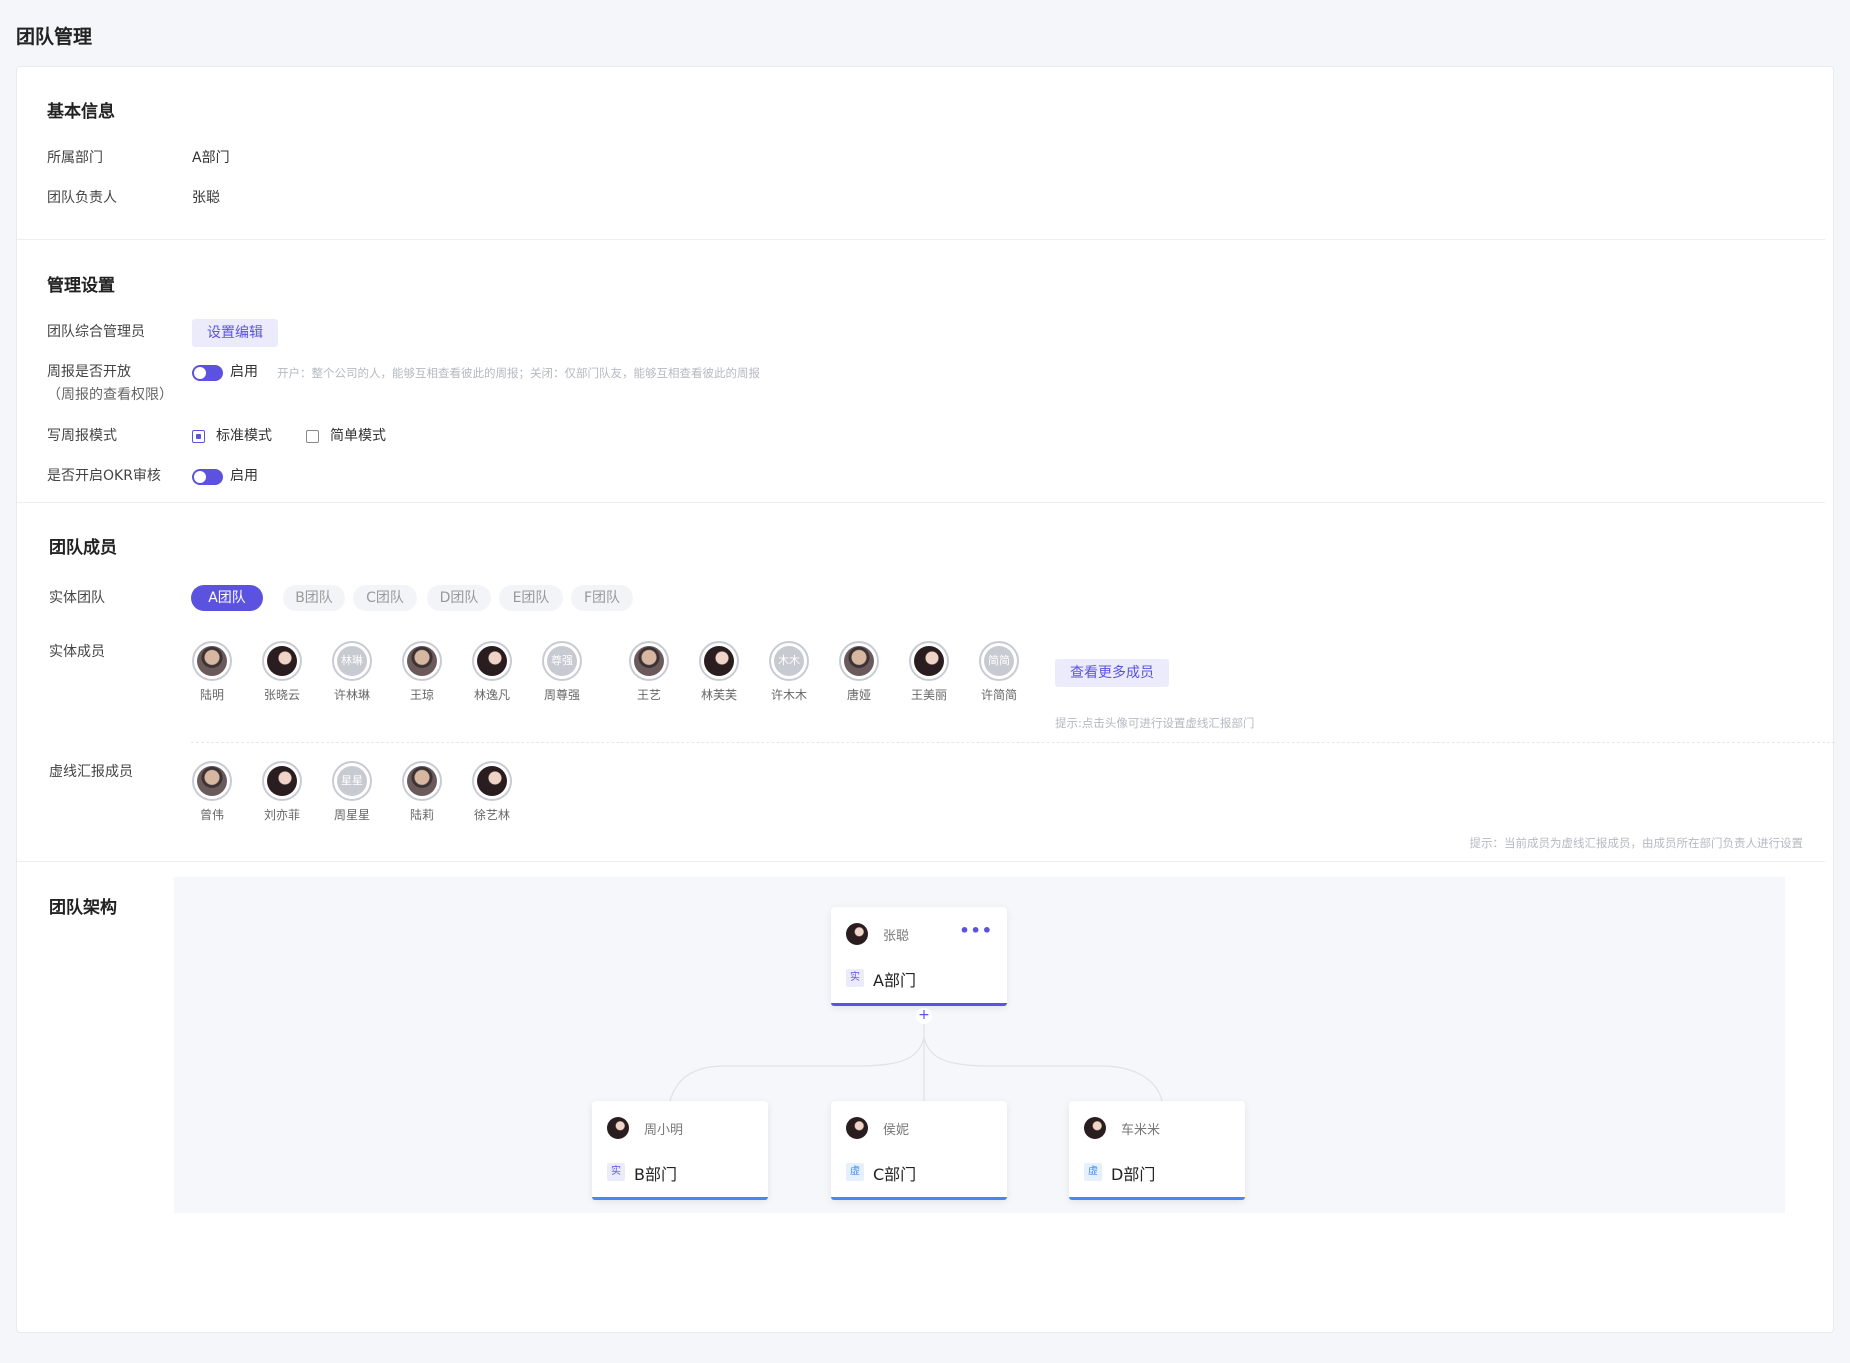  I want to click on org-node-child: 车米米 虚 D部门, so click(1157, 1150).